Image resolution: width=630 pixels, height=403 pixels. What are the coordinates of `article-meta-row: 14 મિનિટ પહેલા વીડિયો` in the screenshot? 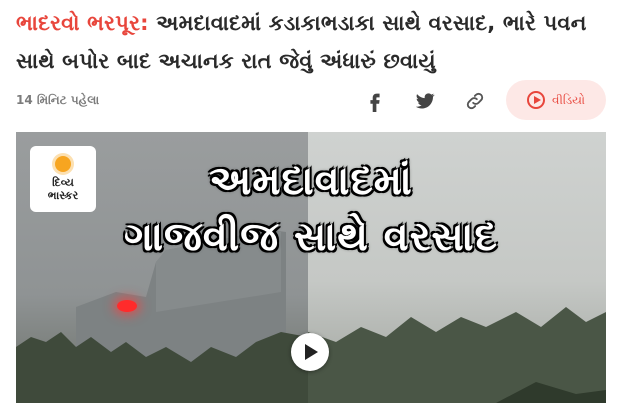 It's located at (311, 101).